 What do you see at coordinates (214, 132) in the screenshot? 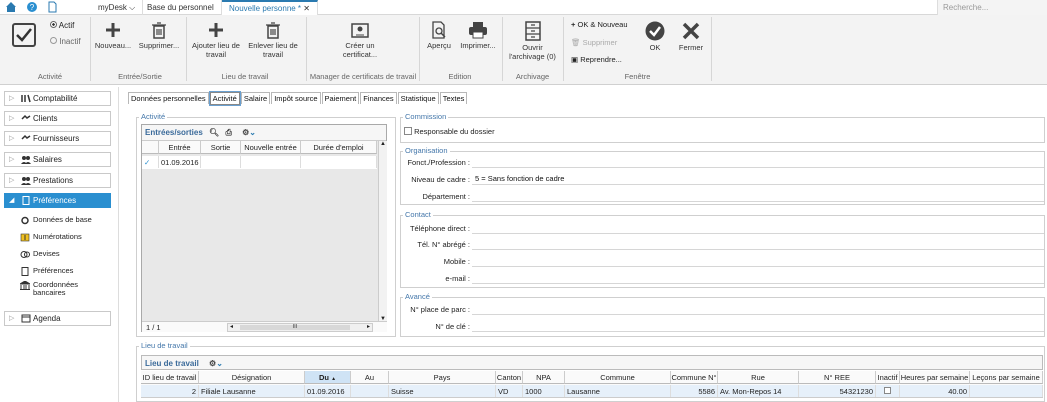
I see `preview-icon: 🔍︎` at bounding box center [214, 132].